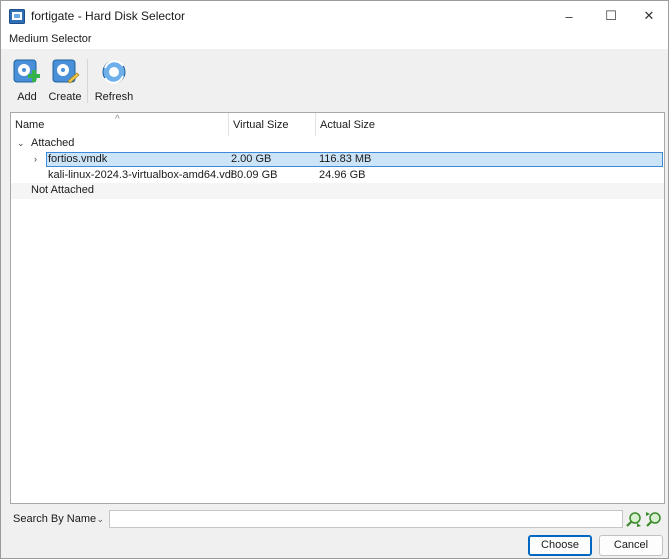  What do you see at coordinates (141, 175) in the screenshot?
I see `disk-name: kali-linux-2024.3-virtualbox-amd64.vdi` at bounding box center [141, 175].